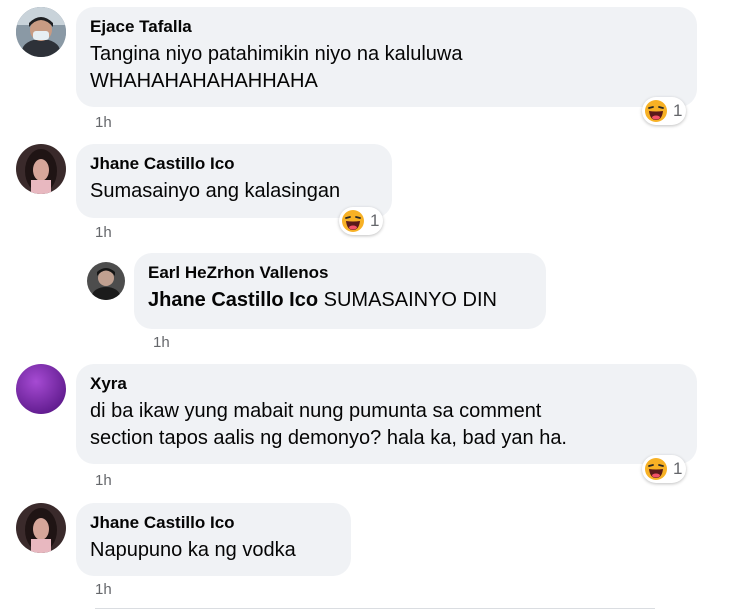 The width and height of the screenshot is (750, 613). What do you see at coordinates (204, 81) in the screenshot?
I see `comment-text-line: WHAHAHAHAHAHHAHA` at bounding box center [204, 81].